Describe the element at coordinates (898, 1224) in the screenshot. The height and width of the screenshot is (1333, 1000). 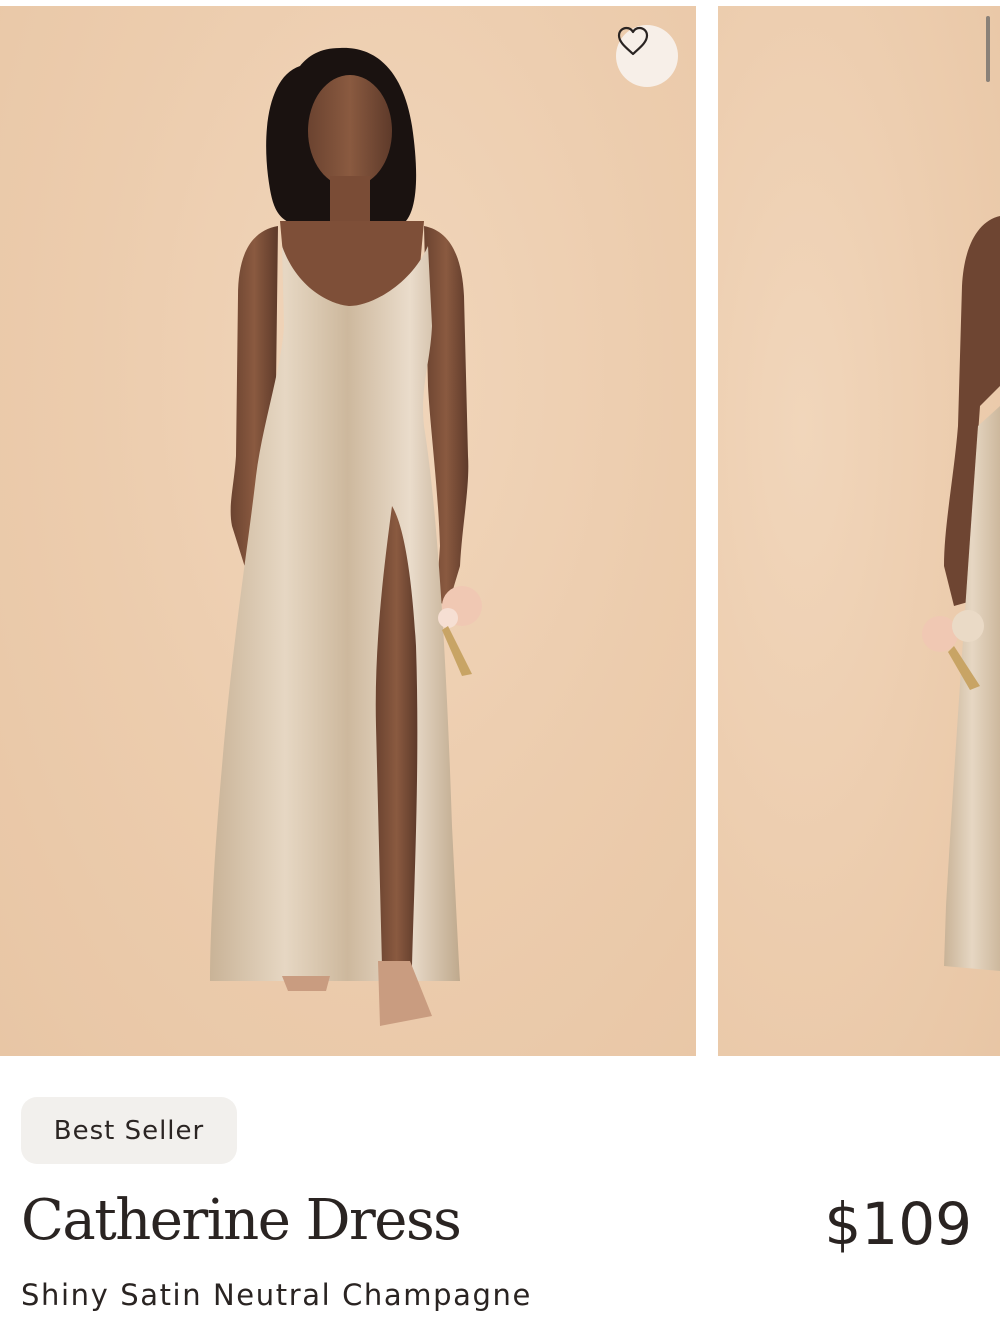
I see `product-price: $109` at that location.